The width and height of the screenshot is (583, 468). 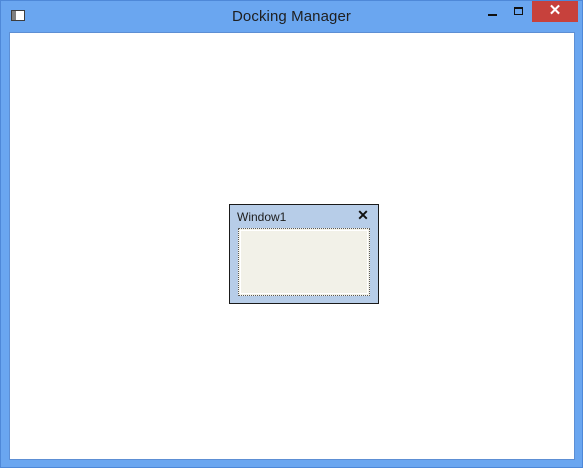 I want to click on floating-window-header: Window1 ✕, so click(x=304, y=216).